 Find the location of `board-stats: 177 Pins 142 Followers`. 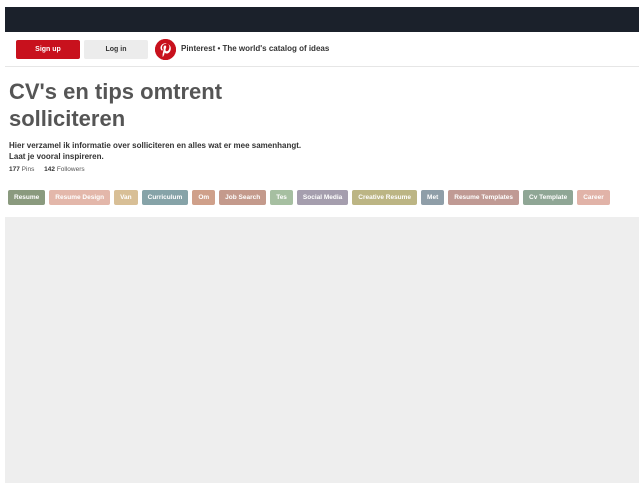

board-stats: 177 Pins 142 Followers is located at coordinates (51, 169).